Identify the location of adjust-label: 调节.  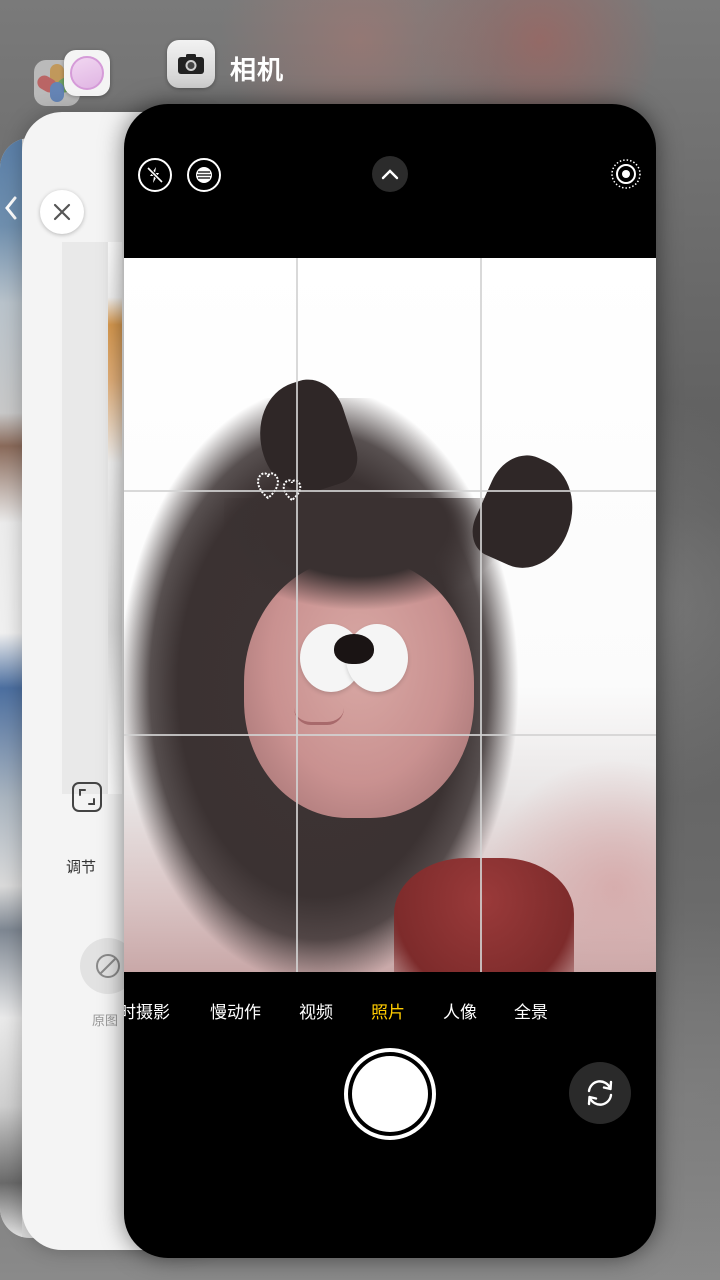
(81, 867).